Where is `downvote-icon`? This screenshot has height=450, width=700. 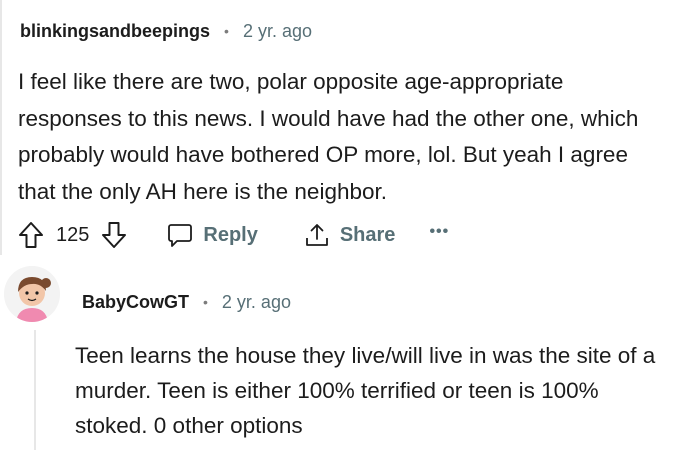
downvote-icon is located at coordinates (114, 235).